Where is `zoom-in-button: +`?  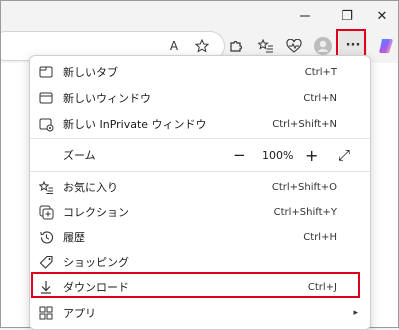 zoom-in-button: + is located at coordinates (311, 155).